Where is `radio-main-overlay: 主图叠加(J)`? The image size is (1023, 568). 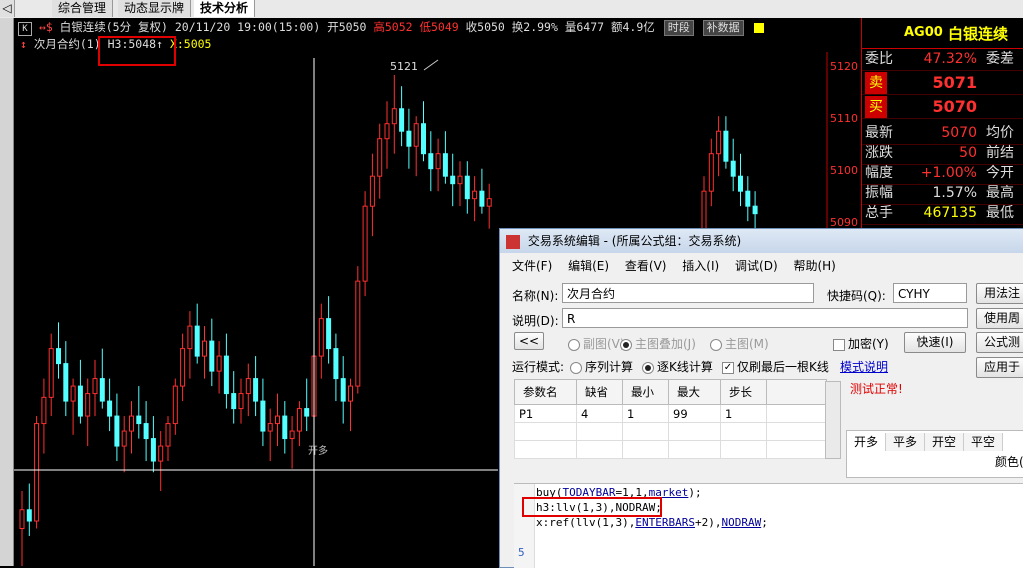 radio-main-overlay: 主图叠加(J) is located at coordinates (658, 343).